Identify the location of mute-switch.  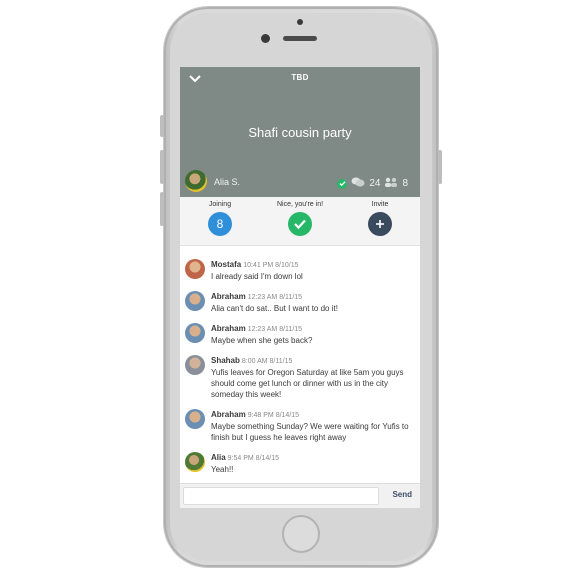
(162, 126).